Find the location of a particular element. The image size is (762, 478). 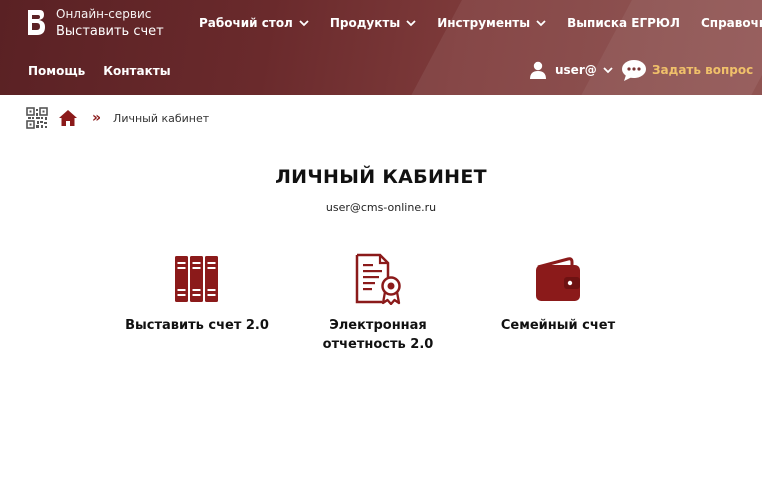

breadcrumb: » Личный кабинет is located at coordinates (117, 118).